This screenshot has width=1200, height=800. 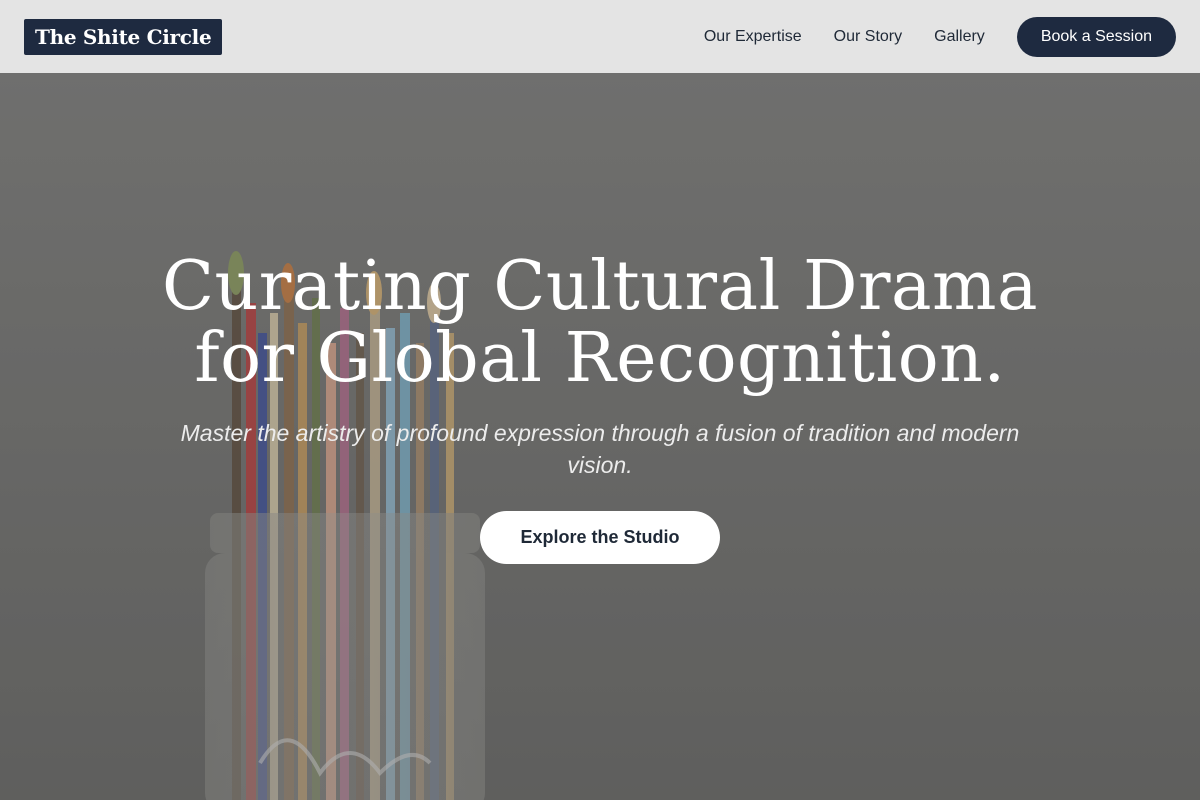 What do you see at coordinates (600, 537) in the screenshot?
I see `explore-studio-button: Explore the Studio` at bounding box center [600, 537].